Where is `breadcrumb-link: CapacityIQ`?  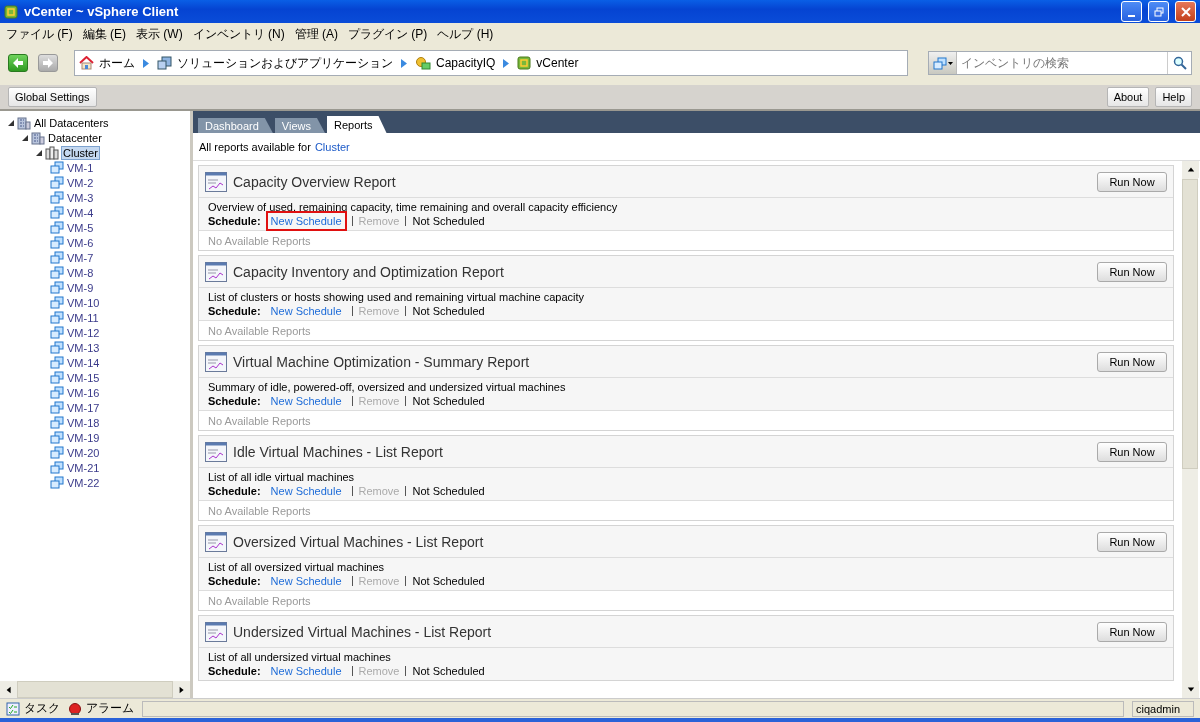 breadcrumb-link: CapacityIQ is located at coordinates (466, 63).